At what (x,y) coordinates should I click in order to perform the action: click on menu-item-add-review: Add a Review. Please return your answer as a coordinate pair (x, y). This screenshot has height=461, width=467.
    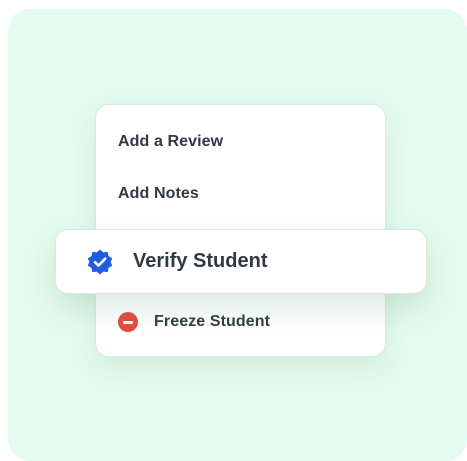
    Looking at the image, I should click on (170, 142).